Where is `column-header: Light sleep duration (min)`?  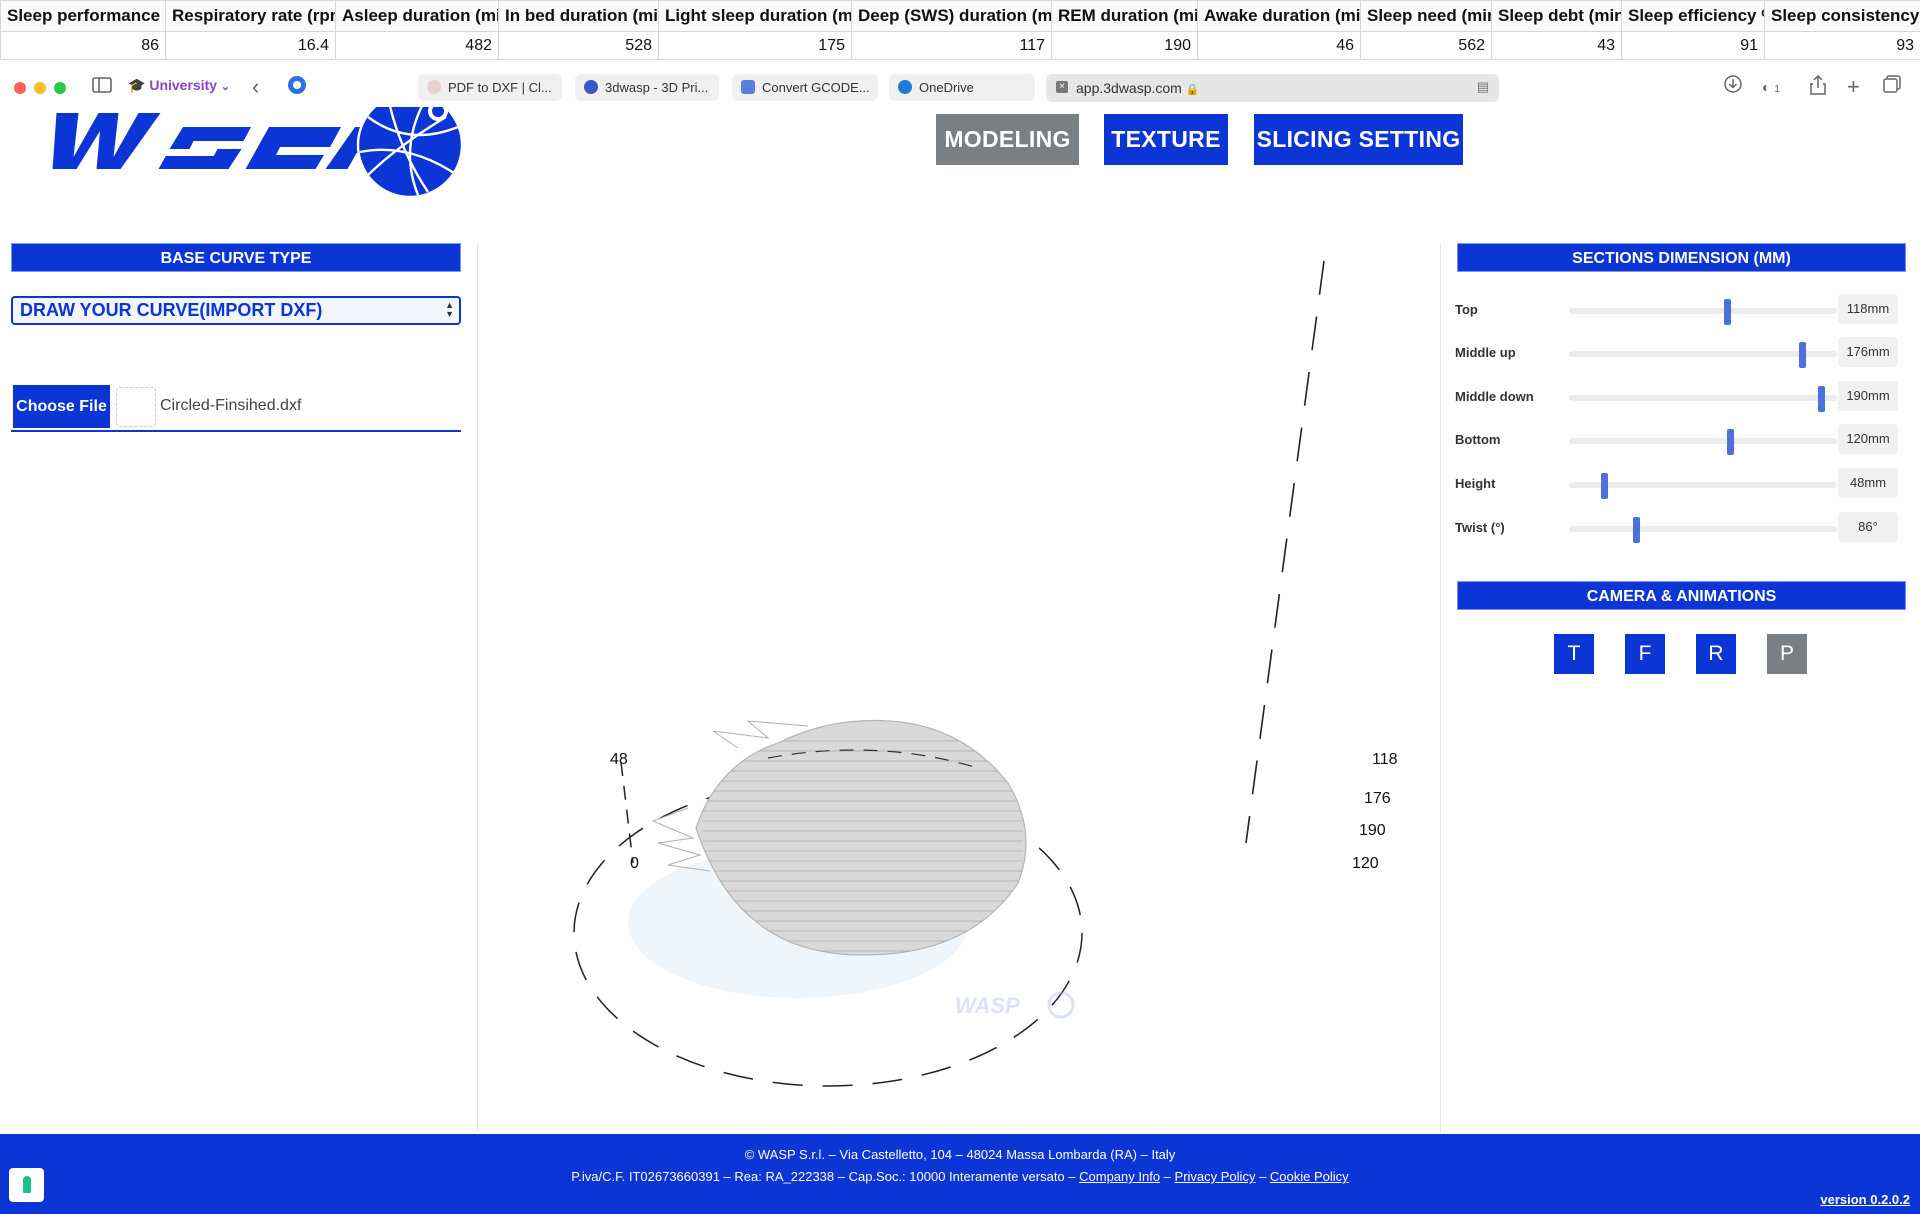 column-header: Light sleep duration (min) is located at coordinates (755, 16).